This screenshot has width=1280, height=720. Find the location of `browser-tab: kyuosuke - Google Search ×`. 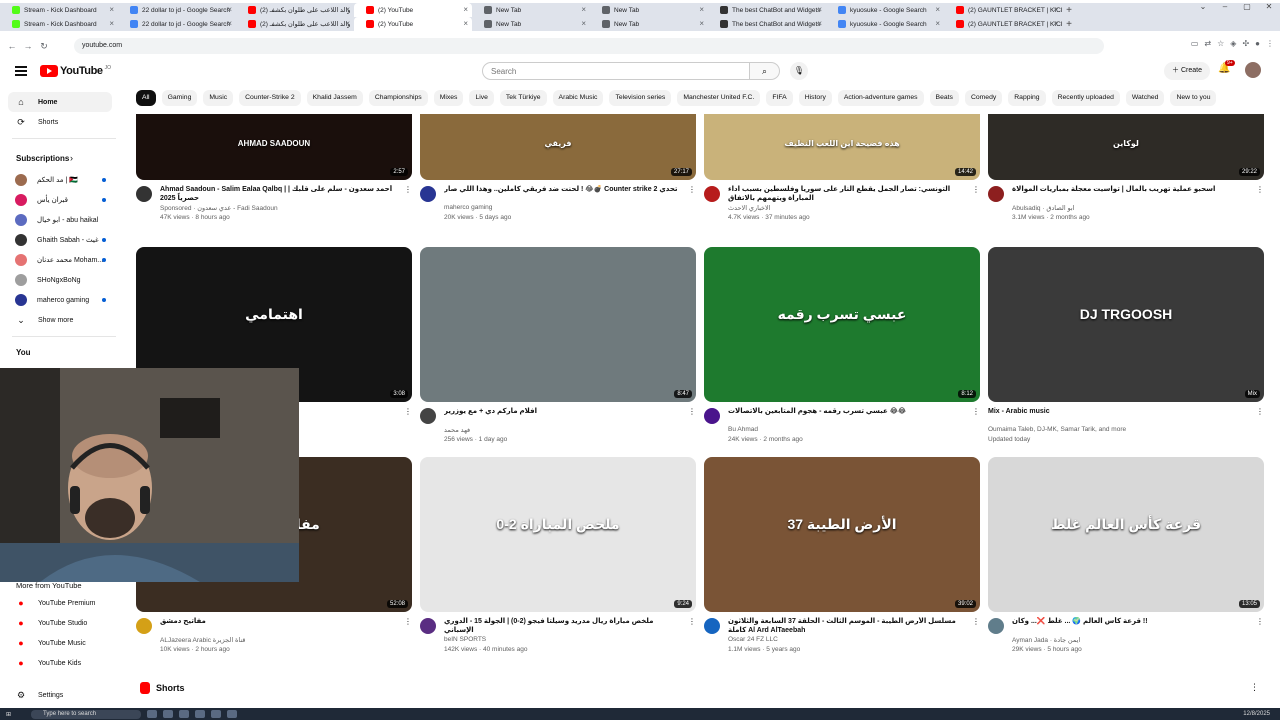

browser-tab: kyuosuke - Google Search × is located at coordinates (885, 24).